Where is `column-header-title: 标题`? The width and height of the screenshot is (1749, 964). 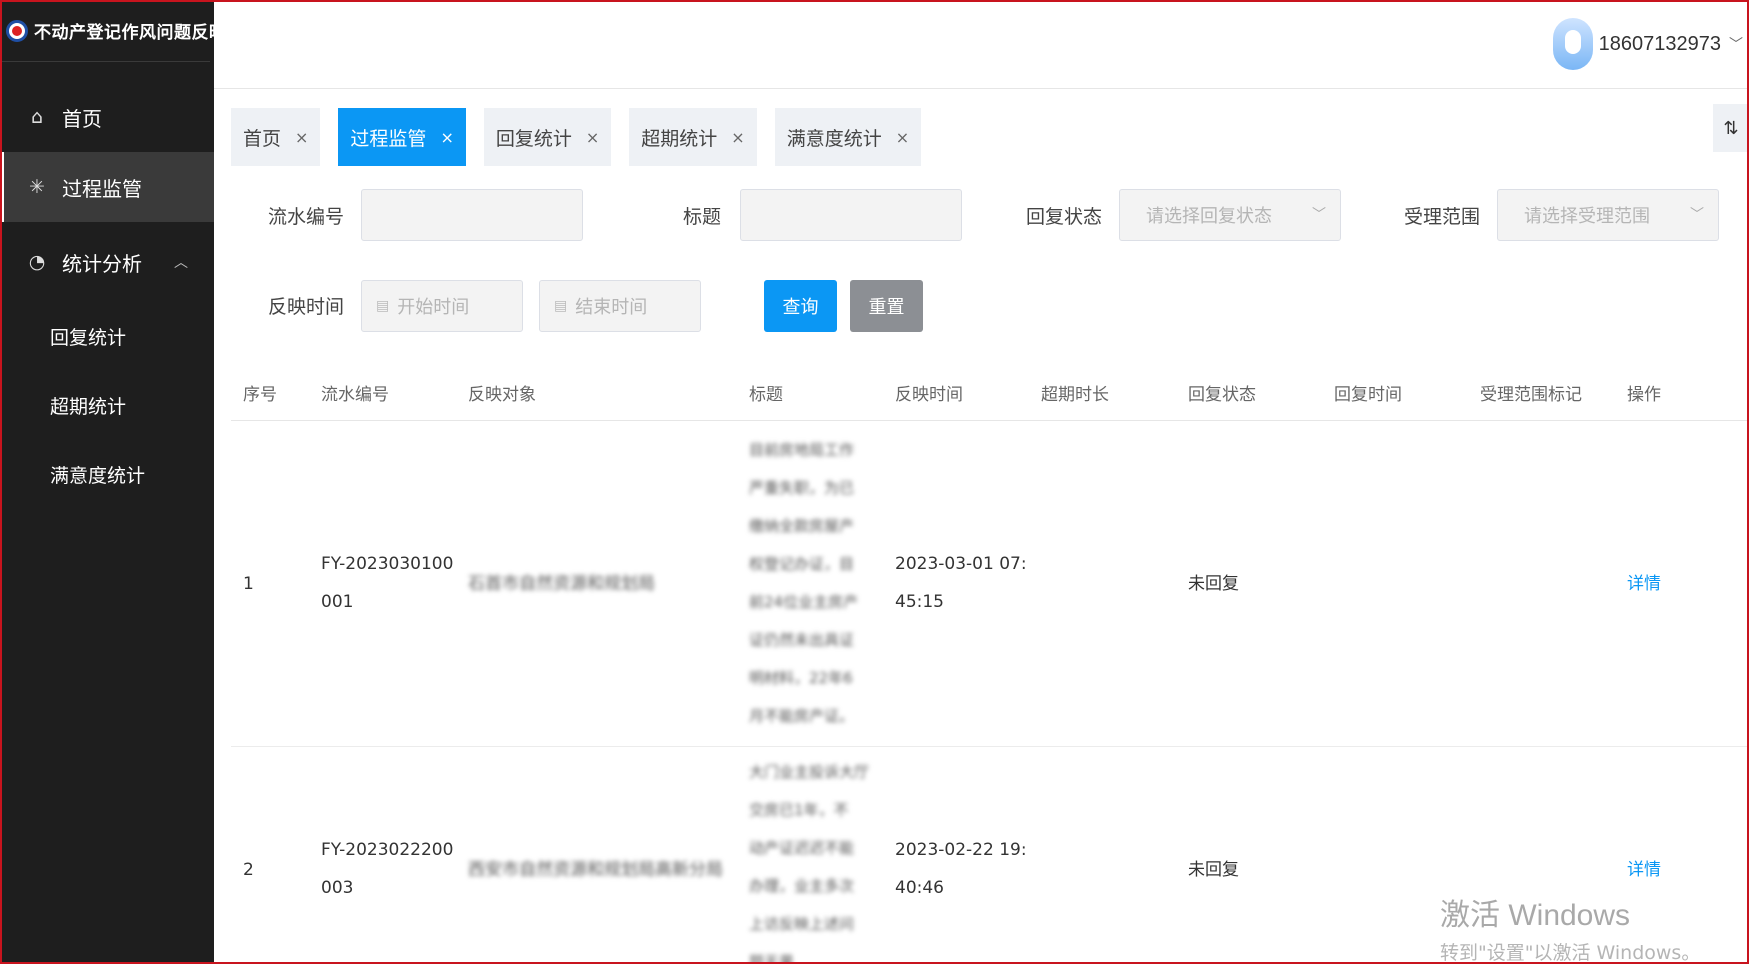 column-header-title: 标题 is located at coordinates (766, 395).